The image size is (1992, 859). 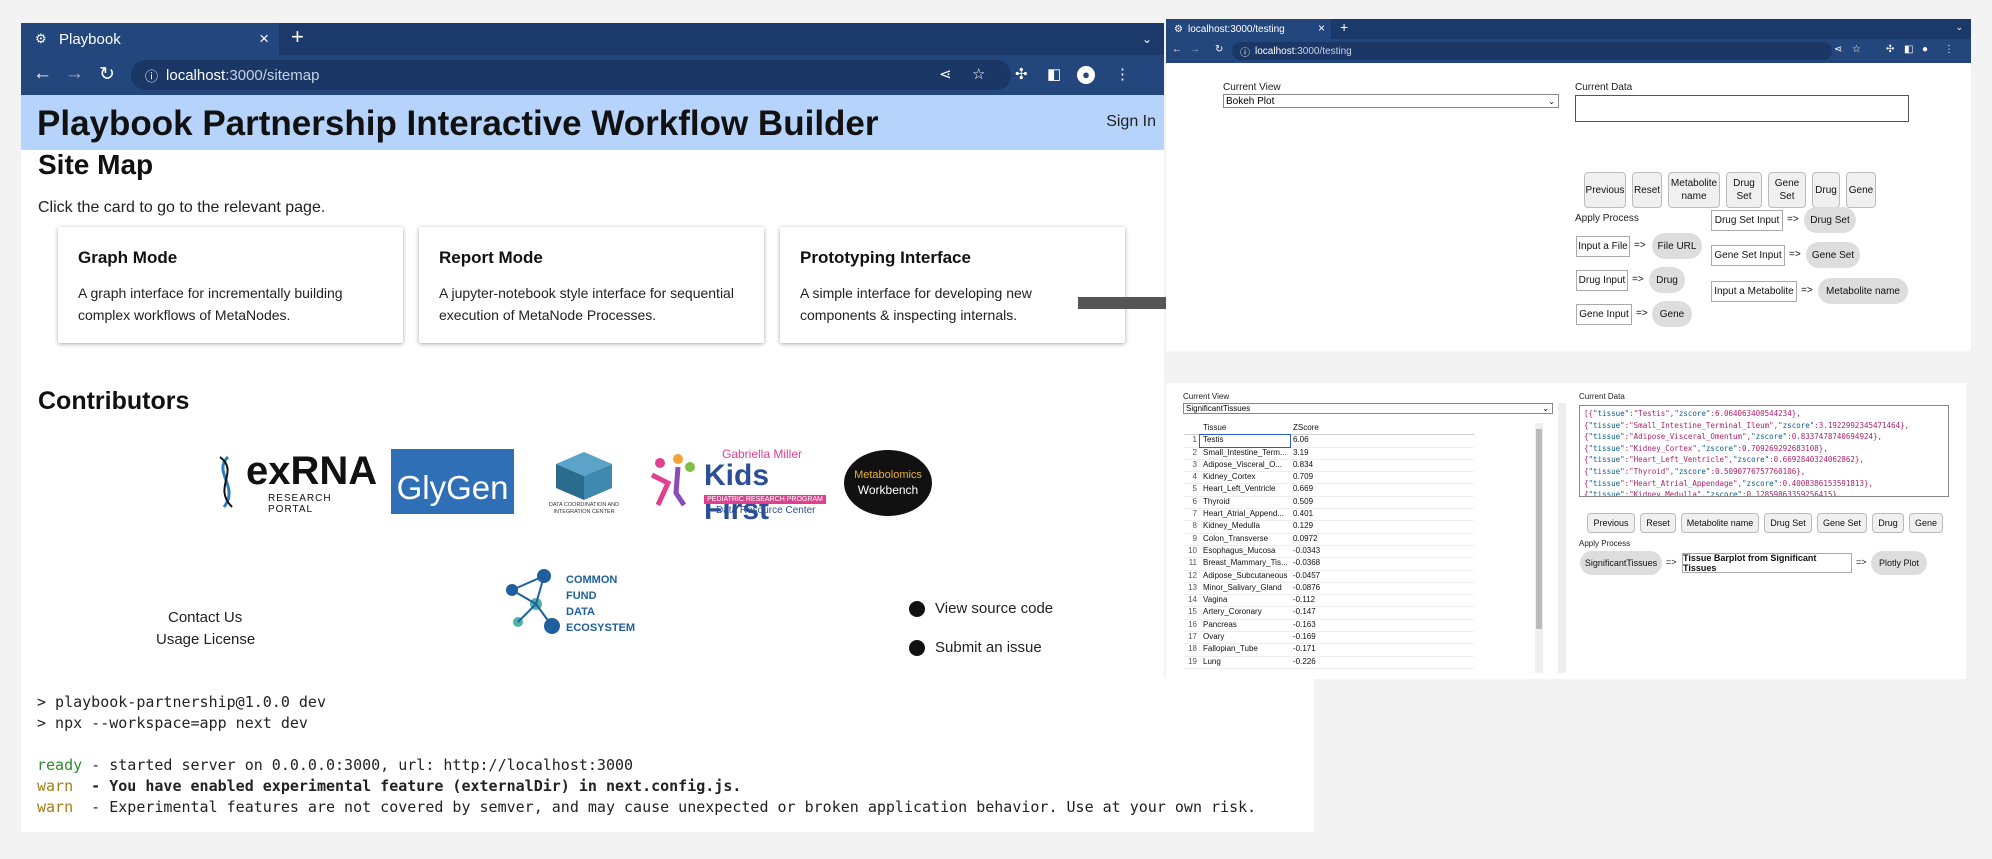 I want to click on col-zscore-header: ZScore, so click(x=1336, y=428).